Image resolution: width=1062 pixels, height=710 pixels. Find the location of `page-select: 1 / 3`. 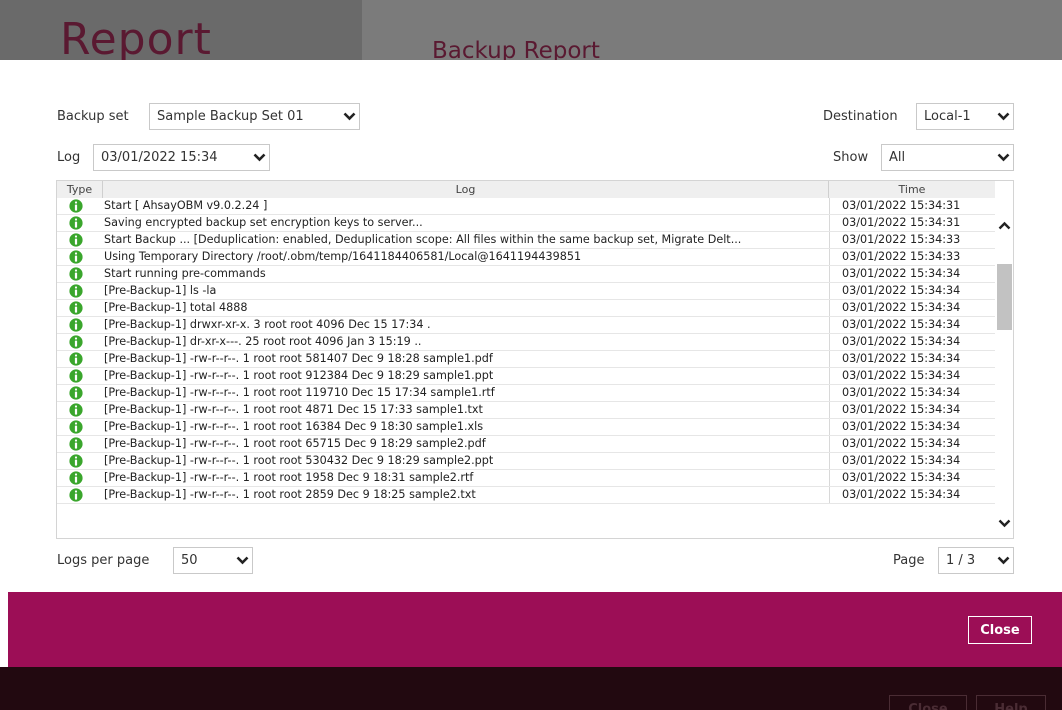

page-select: 1 / 3 is located at coordinates (976, 560).